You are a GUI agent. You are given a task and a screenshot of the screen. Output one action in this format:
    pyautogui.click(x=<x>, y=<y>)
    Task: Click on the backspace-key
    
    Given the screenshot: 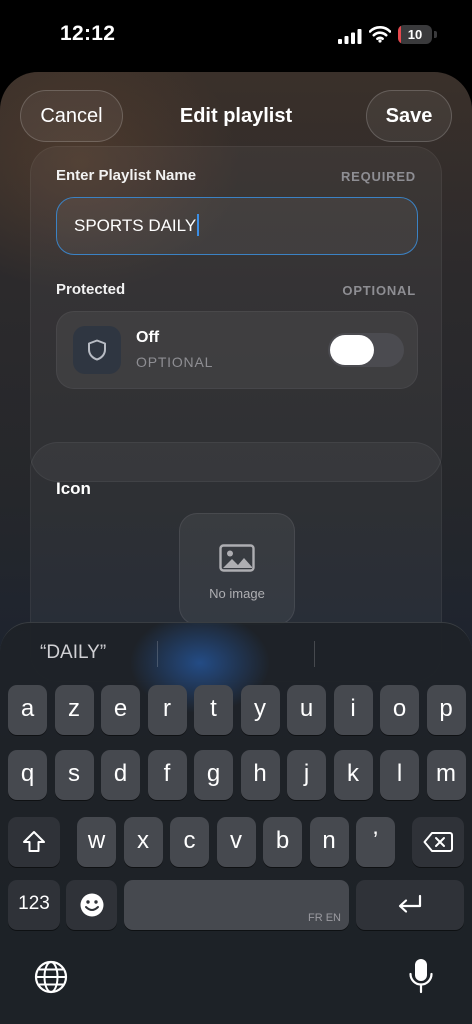 What is the action you would take?
    pyautogui.click(x=438, y=842)
    